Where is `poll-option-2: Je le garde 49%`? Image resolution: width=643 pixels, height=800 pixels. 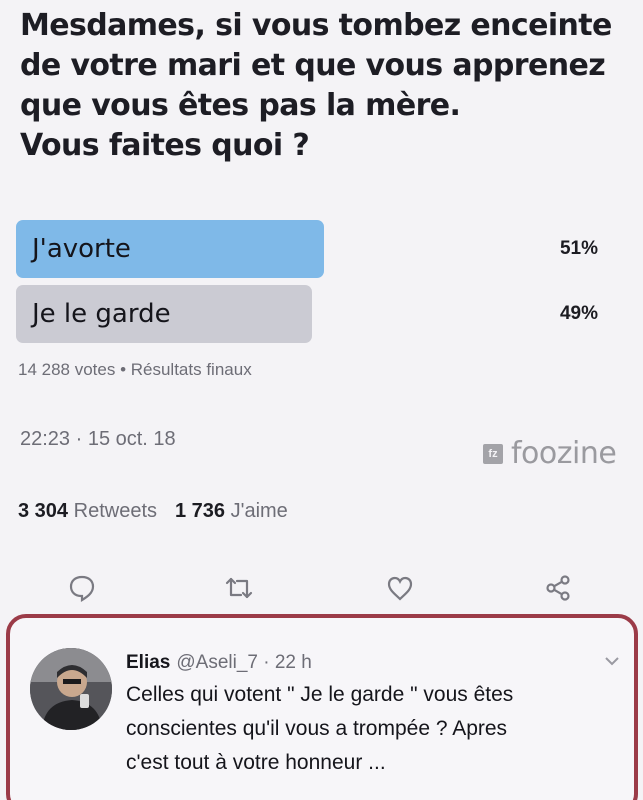
poll-option-2: Je le garde 49% is located at coordinates (322, 314).